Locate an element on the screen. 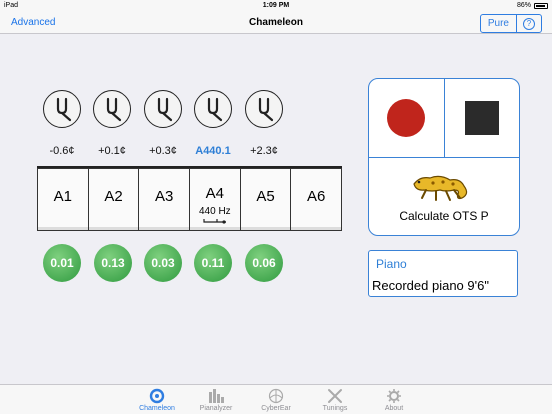 The width and height of the screenshot is (552, 414). tab-chameleon: Chameleon is located at coordinates (157, 400).